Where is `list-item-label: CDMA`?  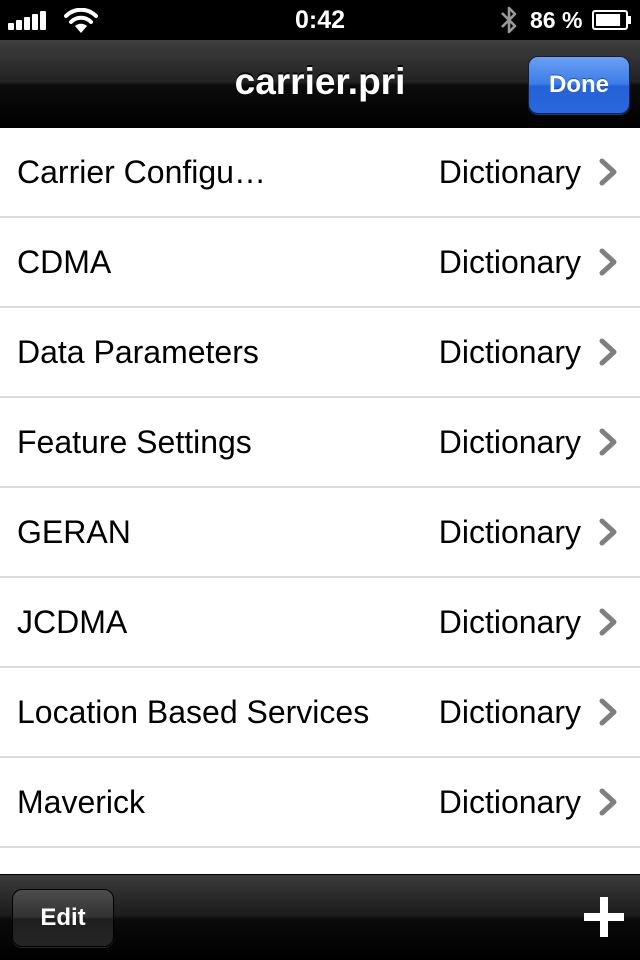
list-item-label: CDMA is located at coordinates (64, 262).